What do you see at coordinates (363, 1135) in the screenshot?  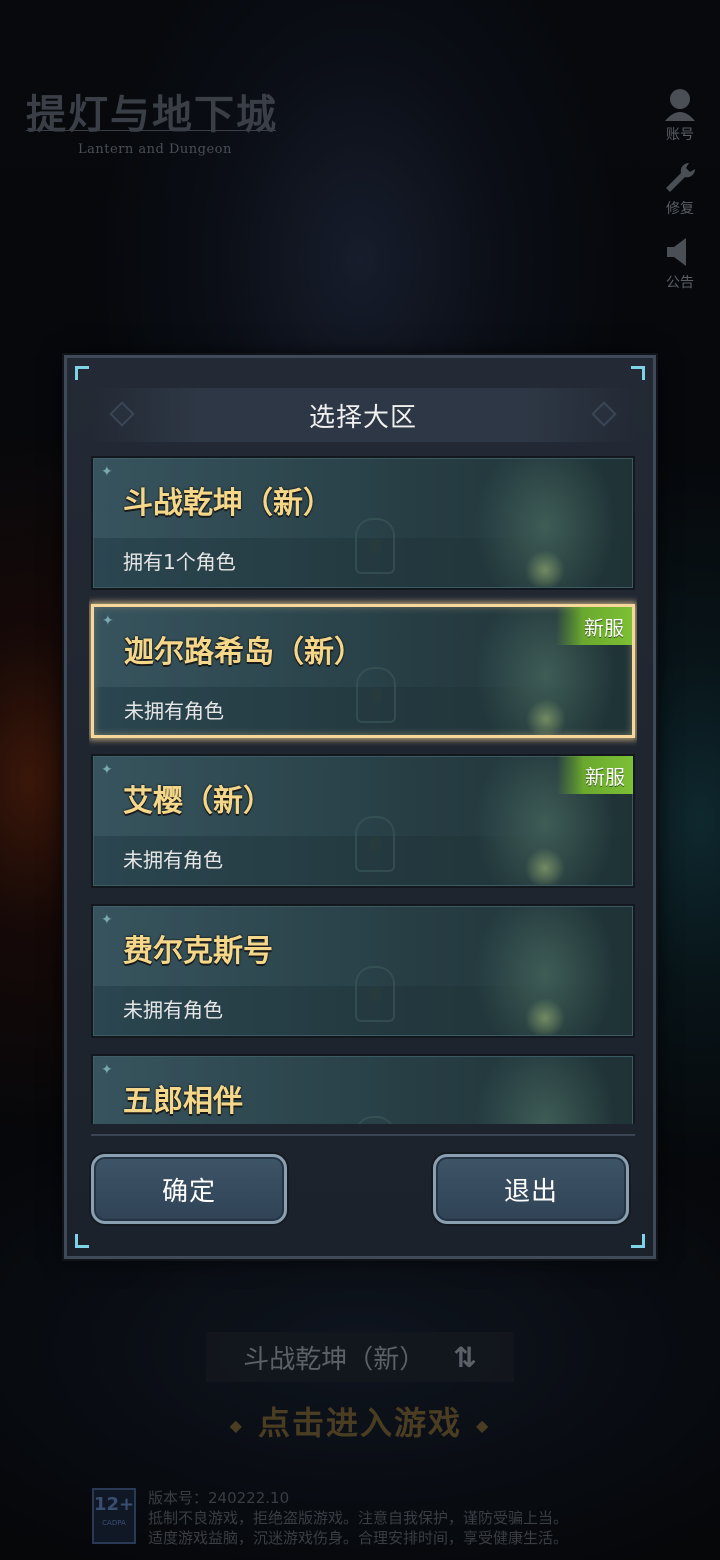 I see `divider` at bounding box center [363, 1135].